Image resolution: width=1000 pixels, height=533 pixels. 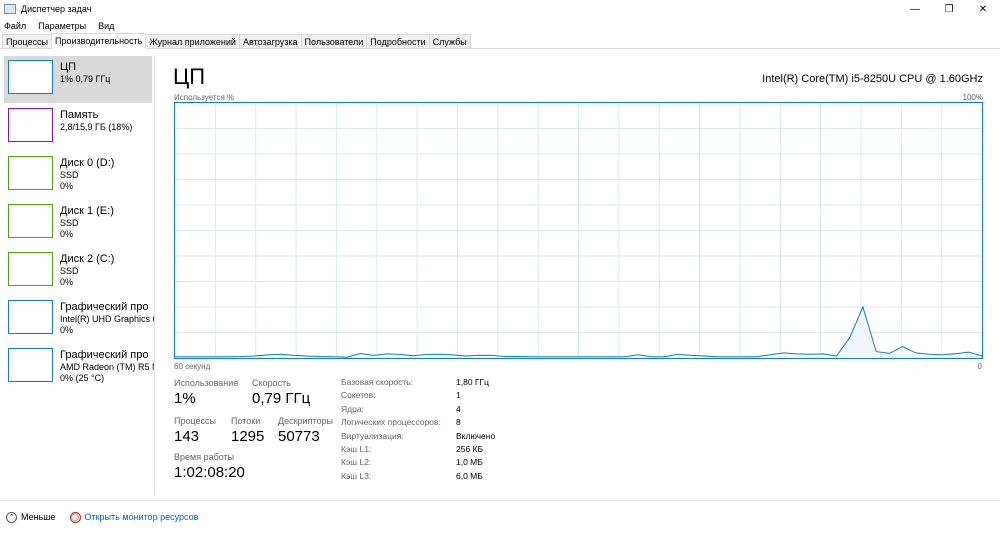 What do you see at coordinates (356, 462) in the screenshot?
I see `spec-label: Кэш L2:` at bounding box center [356, 462].